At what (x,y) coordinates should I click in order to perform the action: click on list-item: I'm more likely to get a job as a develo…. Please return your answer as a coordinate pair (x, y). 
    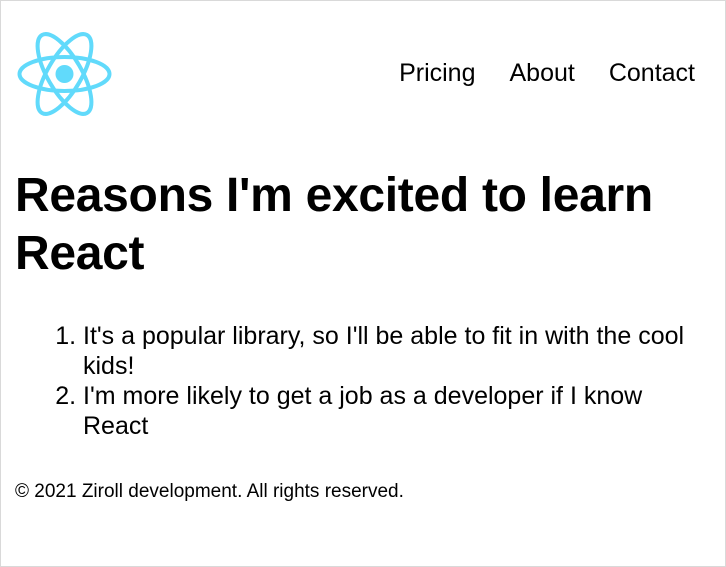
    Looking at the image, I should click on (394, 411).